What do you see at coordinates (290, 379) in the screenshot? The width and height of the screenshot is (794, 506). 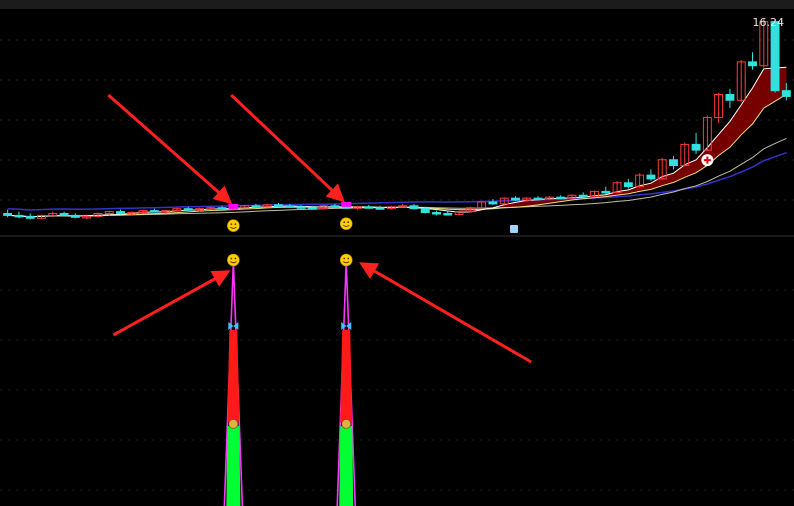 I see `indicator-subpanel` at bounding box center [290, 379].